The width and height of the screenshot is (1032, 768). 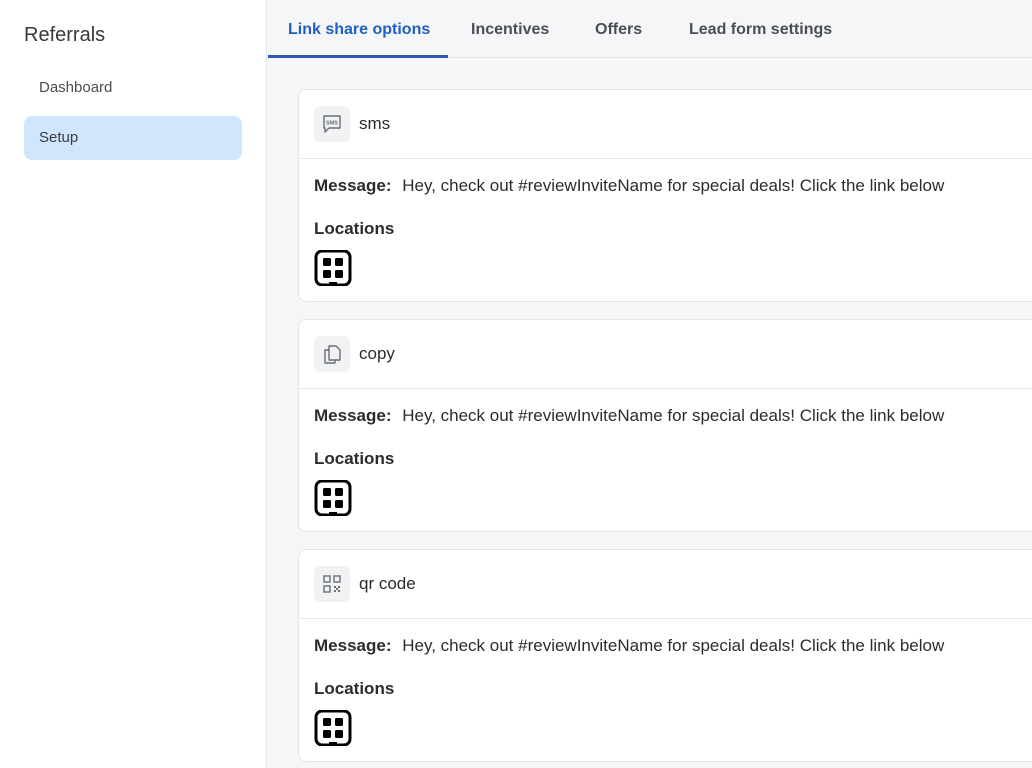 What do you see at coordinates (133, 138) in the screenshot?
I see `sidebar-item-setup: Setup` at bounding box center [133, 138].